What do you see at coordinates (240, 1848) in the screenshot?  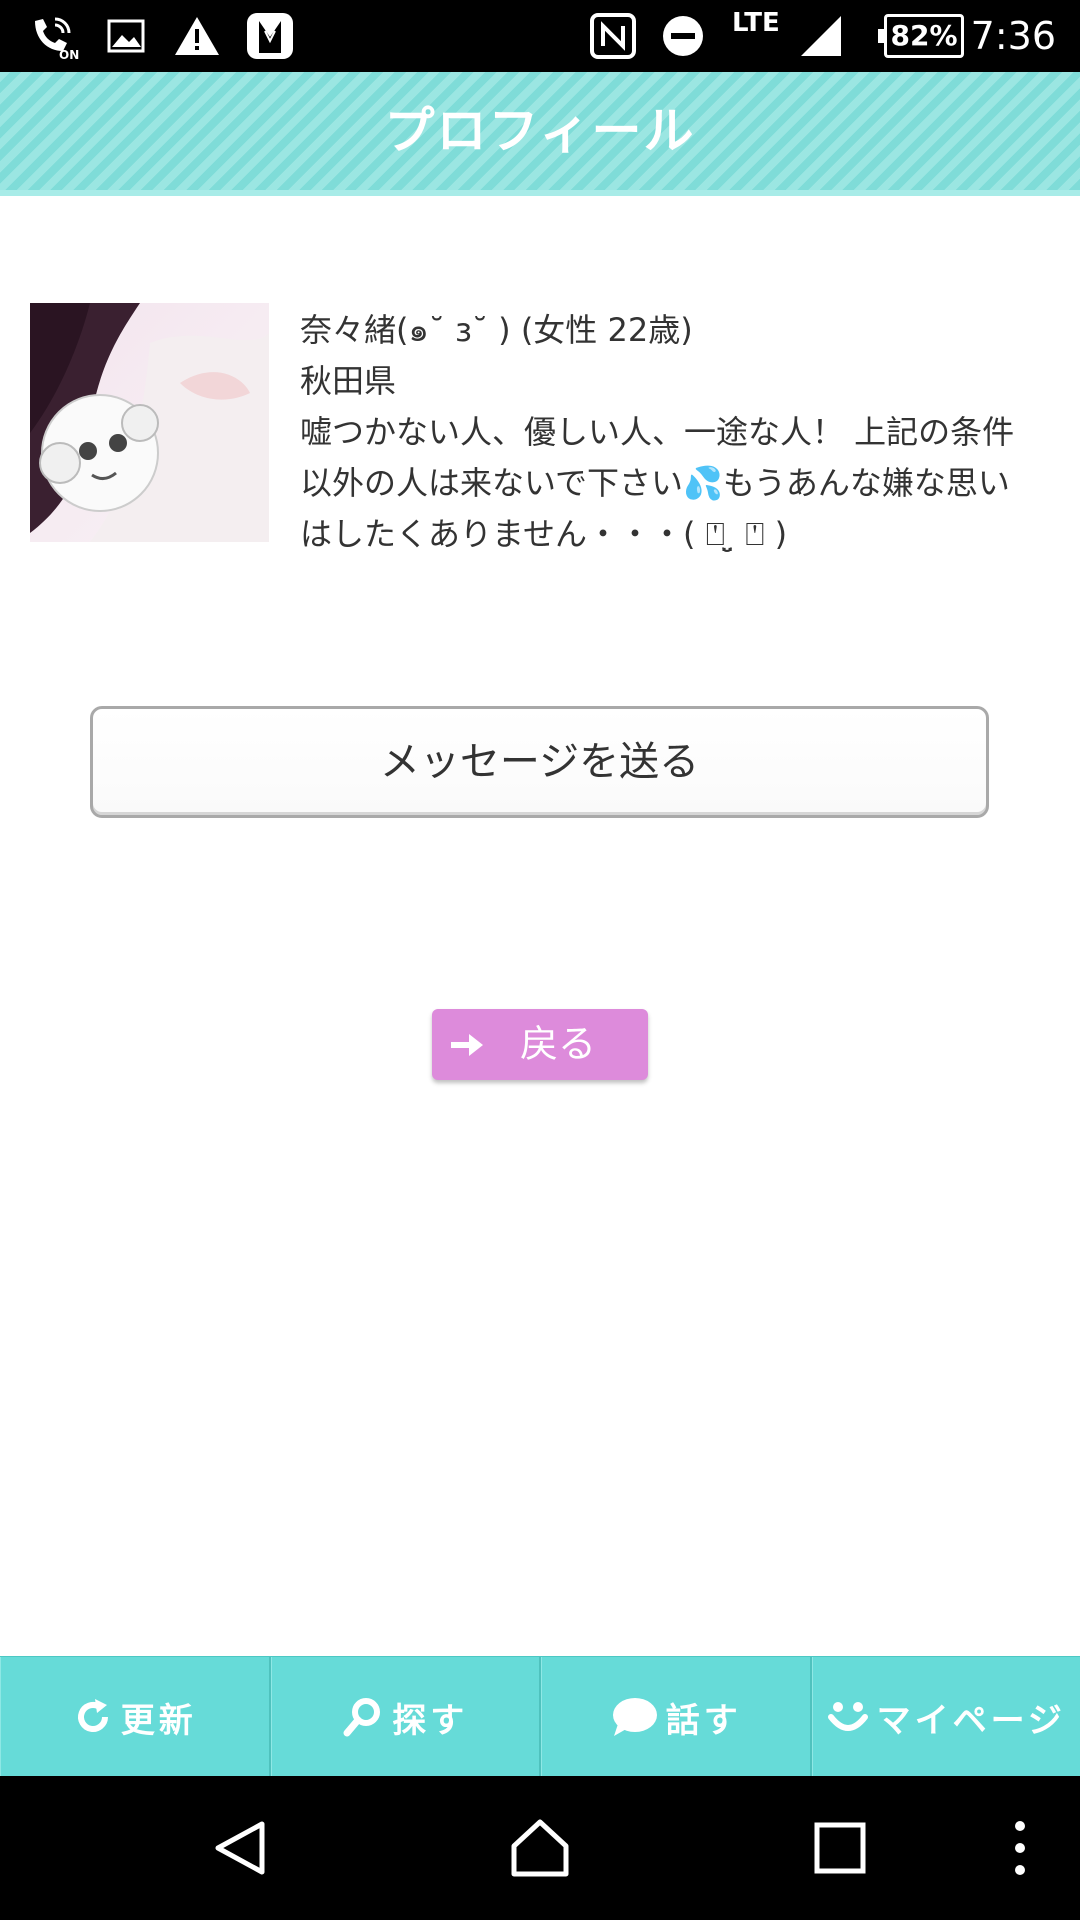 I see `back-triangle-icon` at bounding box center [240, 1848].